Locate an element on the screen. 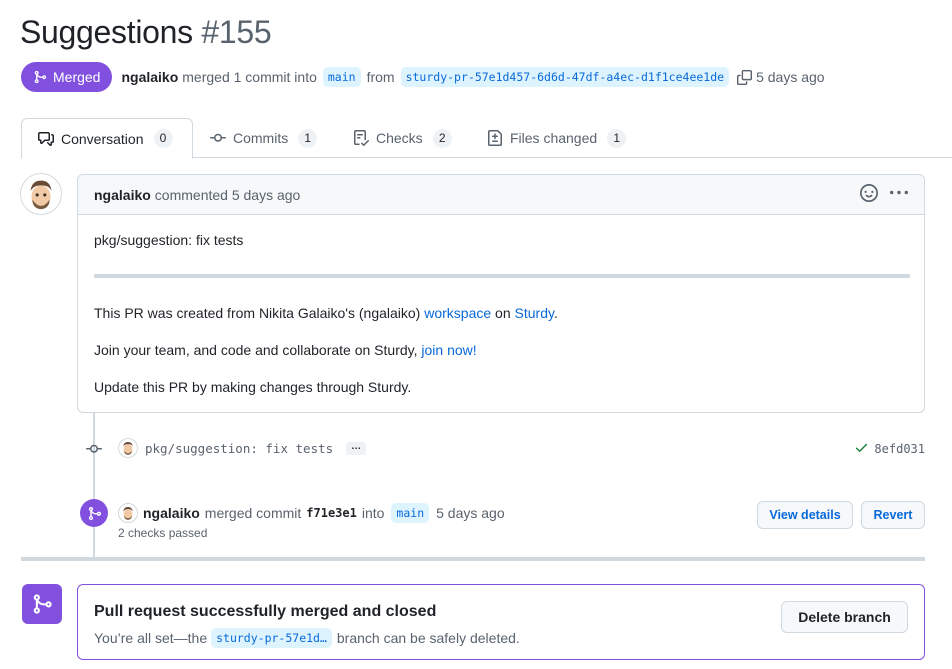 This screenshot has width=952, height=669. merged-state-badge: Merged is located at coordinates (67, 77).